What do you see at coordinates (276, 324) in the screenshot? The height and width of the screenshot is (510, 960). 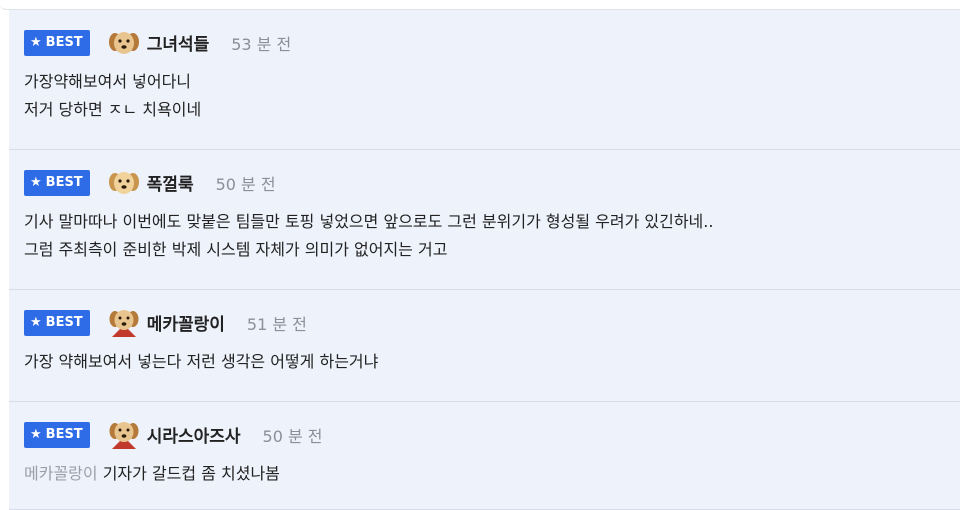 I see `comment-time: 51 분 전` at bounding box center [276, 324].